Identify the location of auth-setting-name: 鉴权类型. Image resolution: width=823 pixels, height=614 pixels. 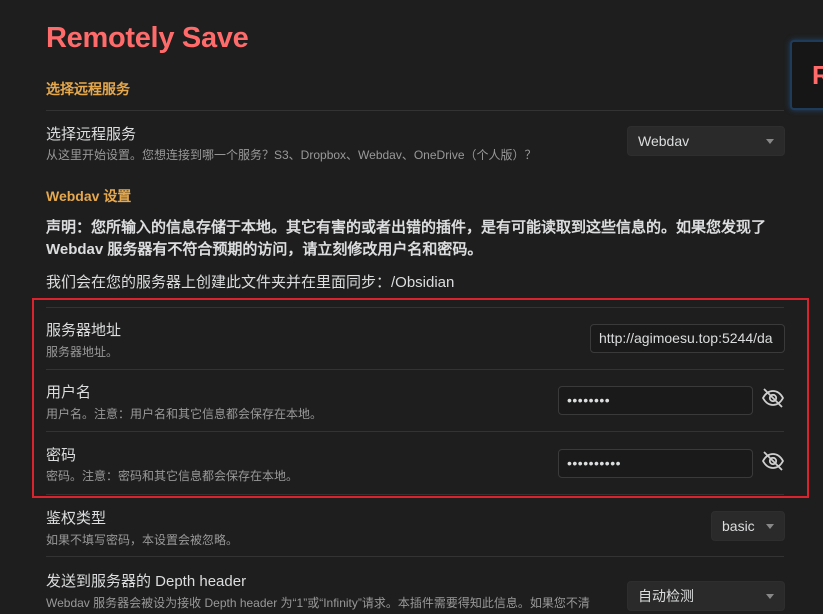
(76, 518).